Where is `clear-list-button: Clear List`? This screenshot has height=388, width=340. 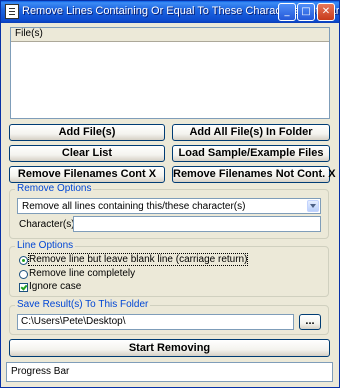
clear-list-button: Clear List is located at coordinates (87, 153).